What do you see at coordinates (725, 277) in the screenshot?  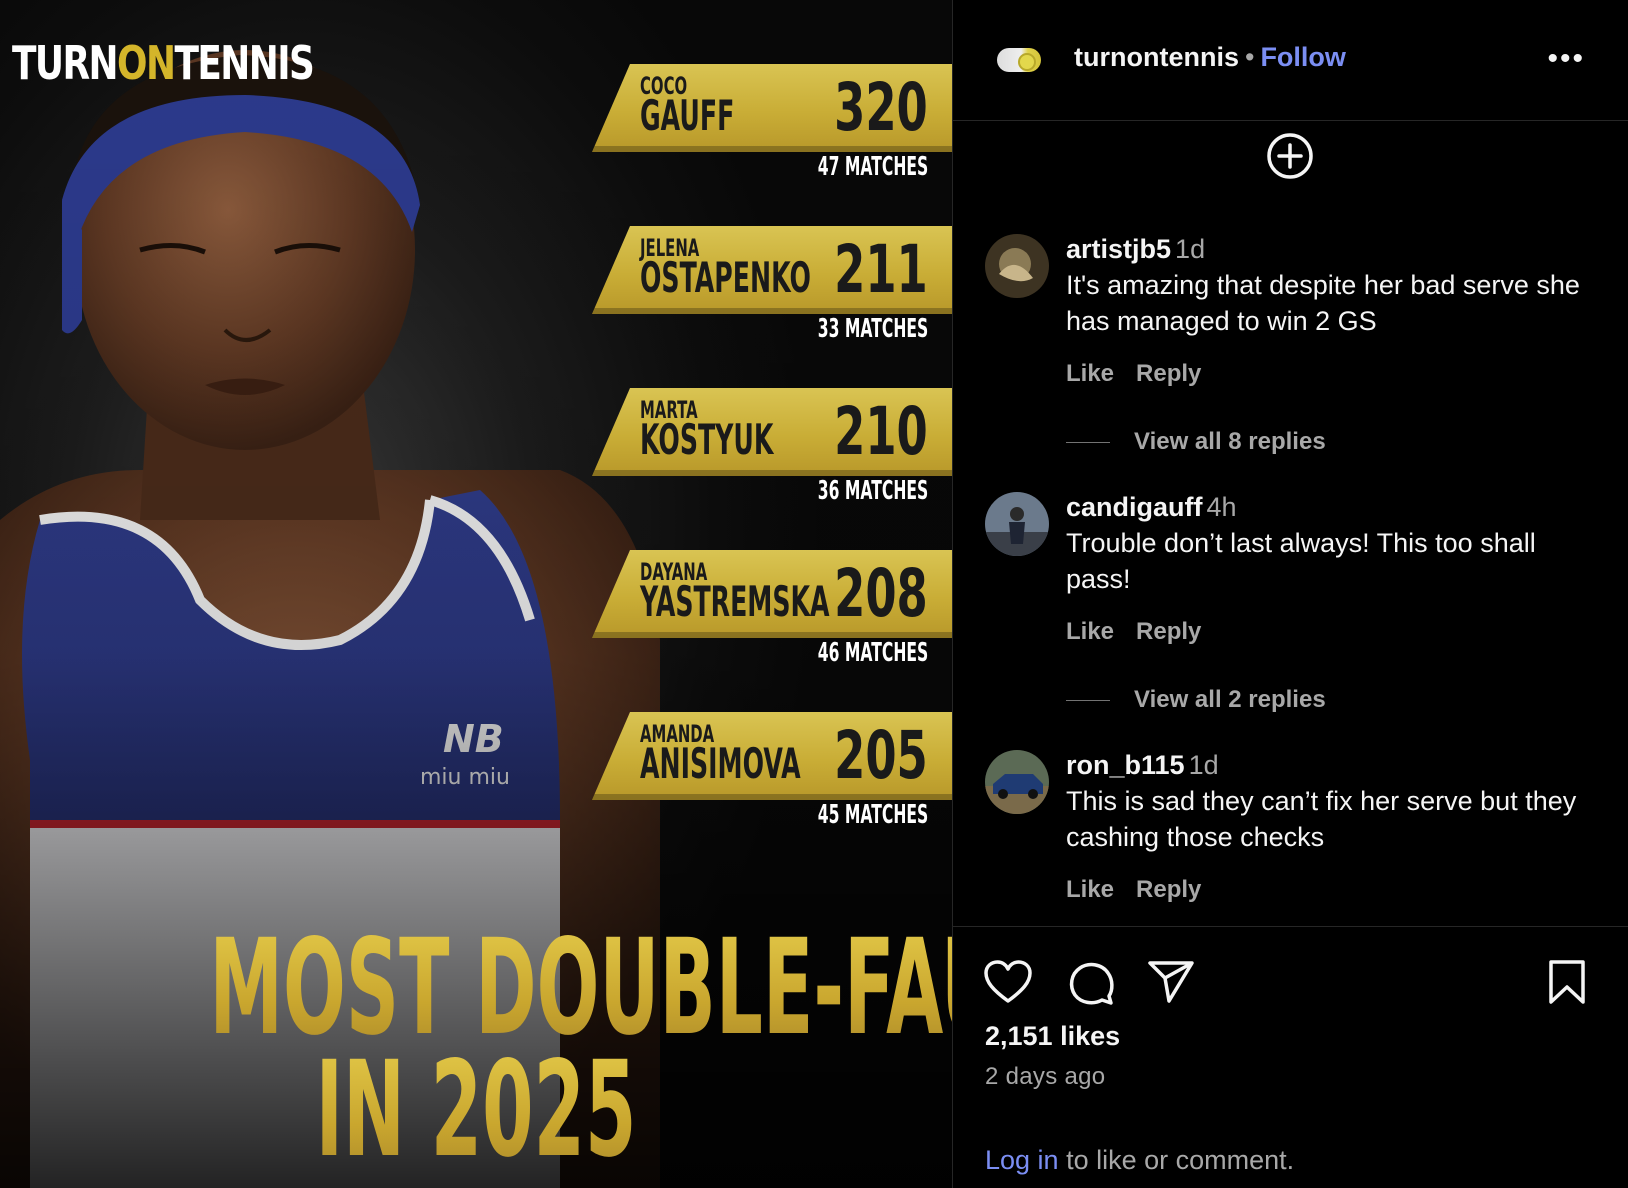 I see `player-last-name: OSTAPENKO` at bounding box center [725, 277].